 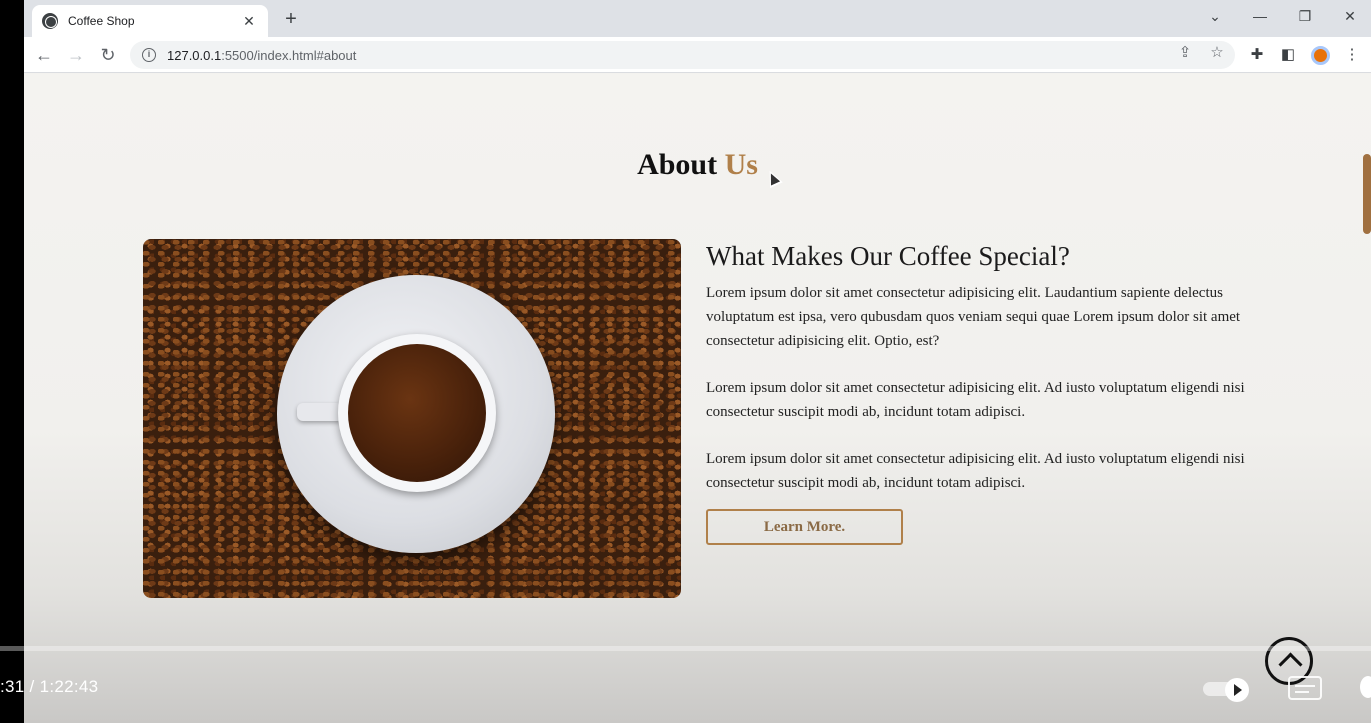 I want to click on star-icon: ☆, so click(x=1217, y=52).